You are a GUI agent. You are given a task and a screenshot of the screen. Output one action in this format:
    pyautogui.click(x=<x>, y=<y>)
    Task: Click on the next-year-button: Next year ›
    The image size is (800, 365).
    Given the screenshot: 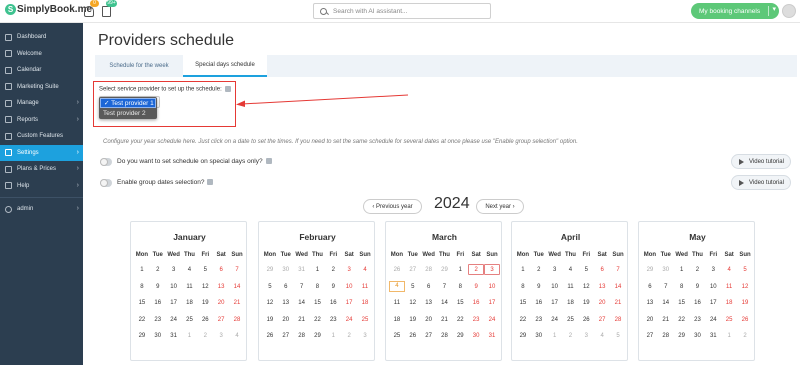 What is the action you would take?
    pyautogui.click(x=500, y=206)
    